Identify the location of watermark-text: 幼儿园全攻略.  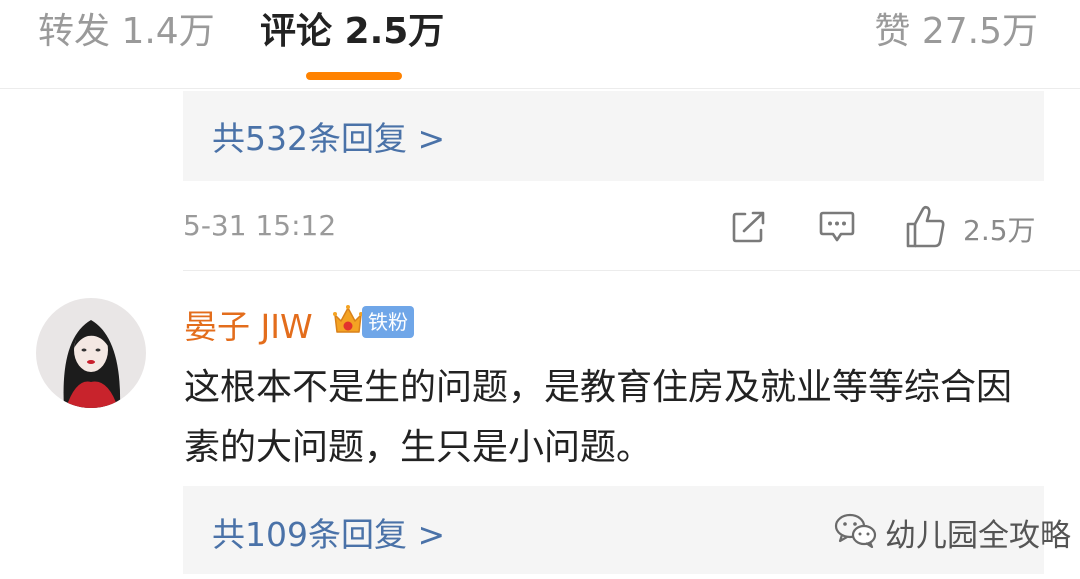
(978, 536).